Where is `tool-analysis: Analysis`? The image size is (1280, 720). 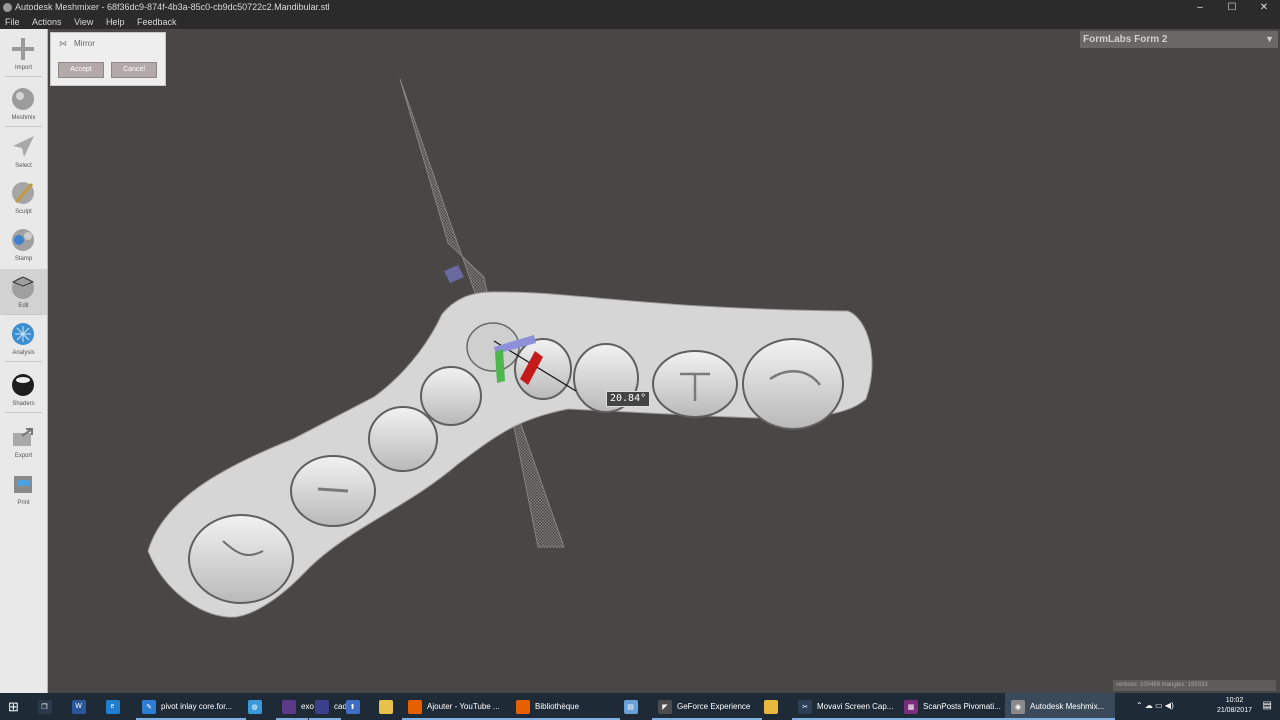 tool-analysis: Analysis is located at coordinates (23, 339).